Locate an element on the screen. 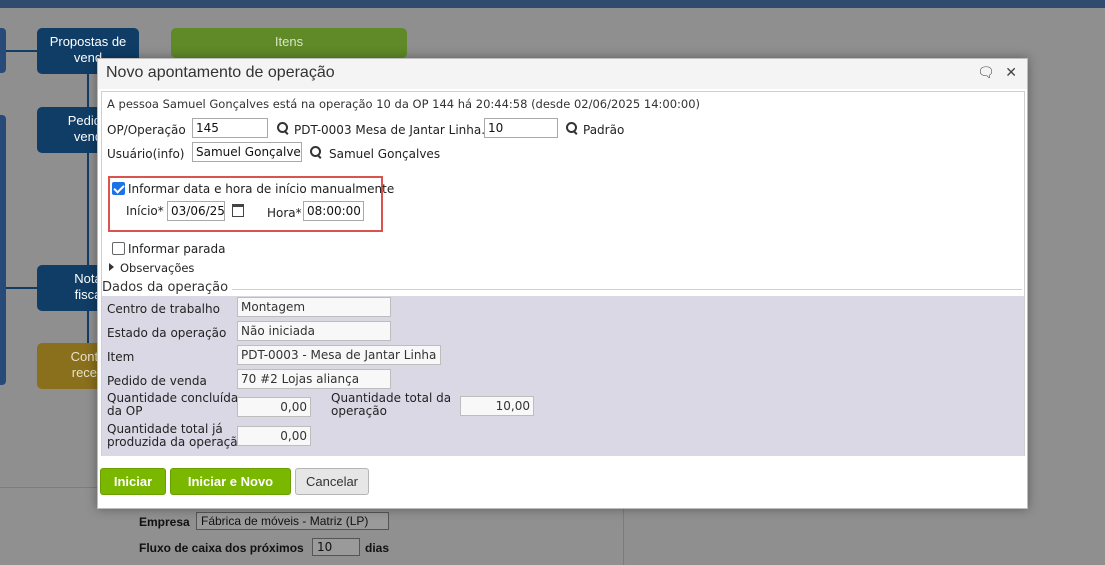 This screenshot has height=565, width=1105. bg-left-bar is located at coordinates (3, 250).